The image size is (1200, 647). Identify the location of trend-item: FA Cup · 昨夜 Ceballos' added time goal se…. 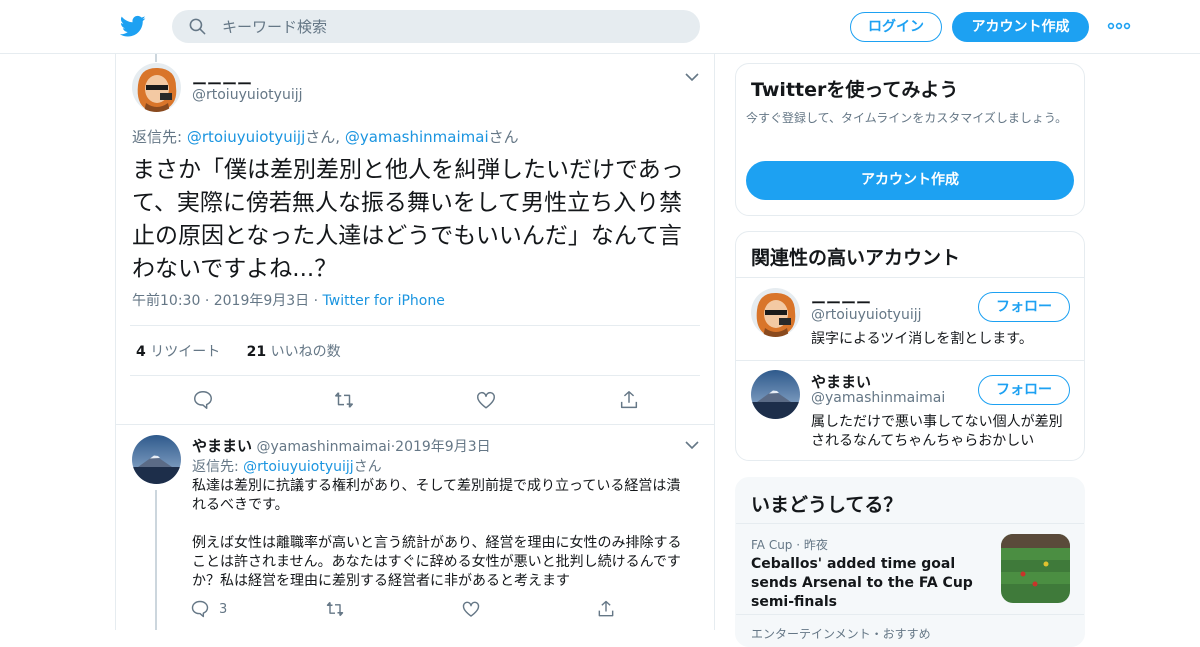
(910, 569).